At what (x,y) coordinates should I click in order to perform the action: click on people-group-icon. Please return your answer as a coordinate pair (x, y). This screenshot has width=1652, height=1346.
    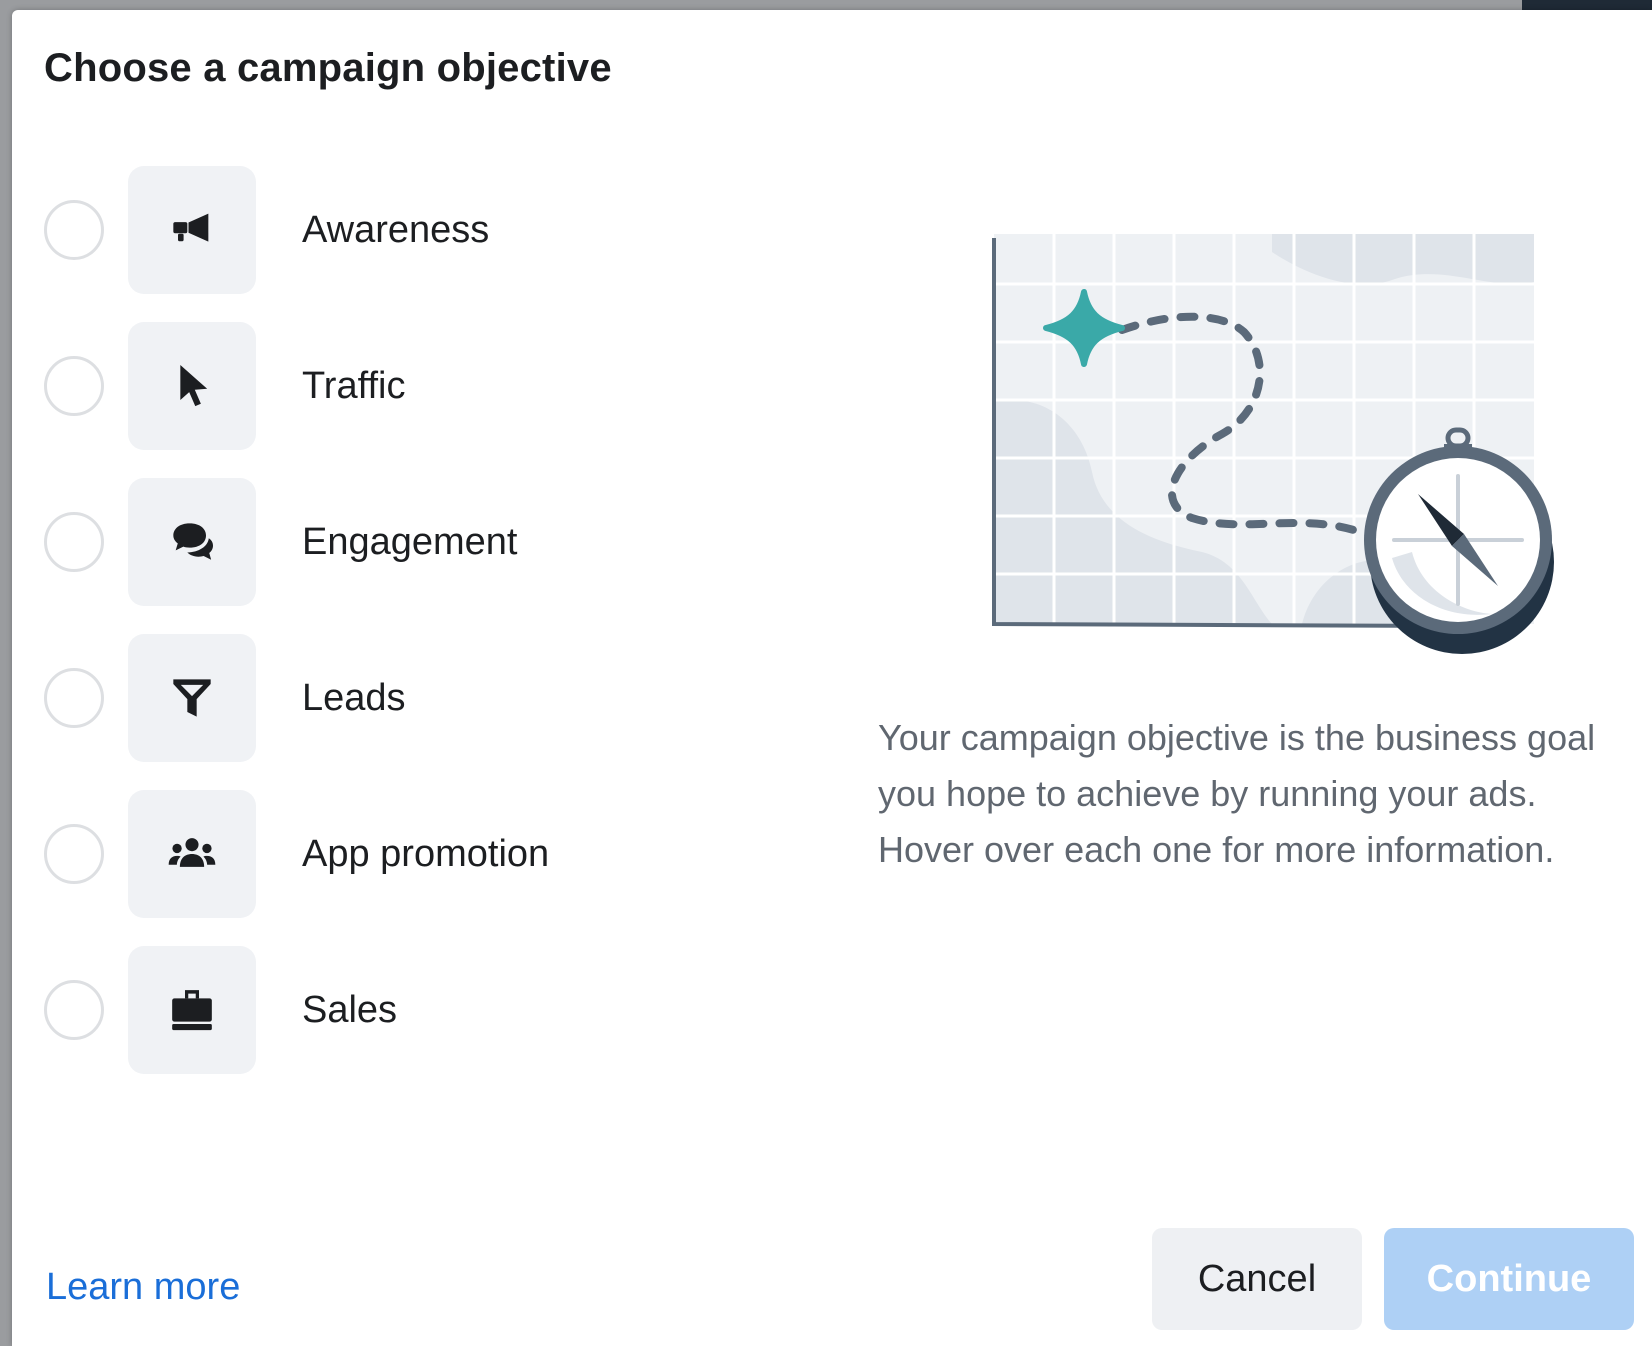
    Looking at the image, I should click on (192, 852).